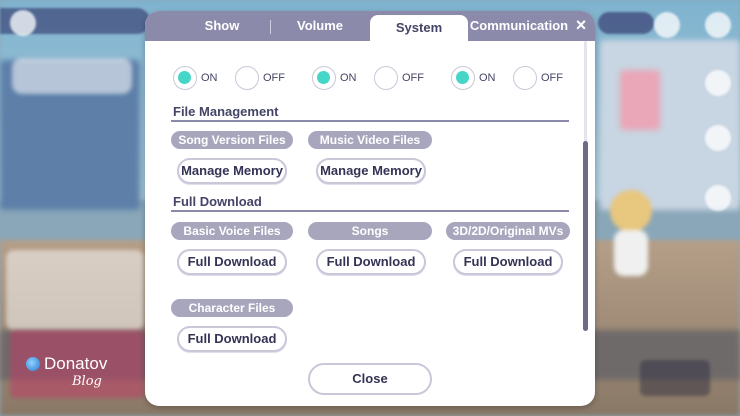  Describe the element at coordinates (631, 253) in the screenshot. I see `character-body` at that location.